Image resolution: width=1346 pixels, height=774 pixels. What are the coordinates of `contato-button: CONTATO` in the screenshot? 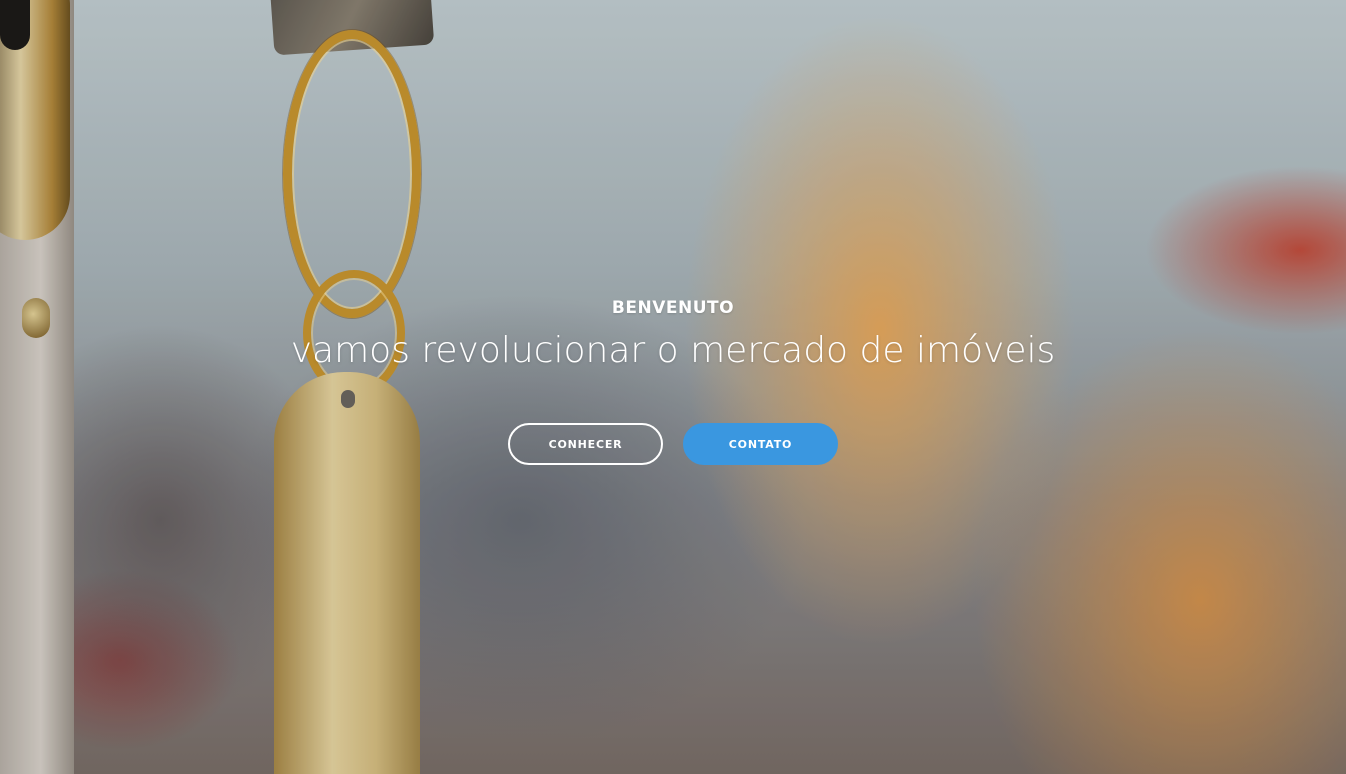 It's located at (760, 444).